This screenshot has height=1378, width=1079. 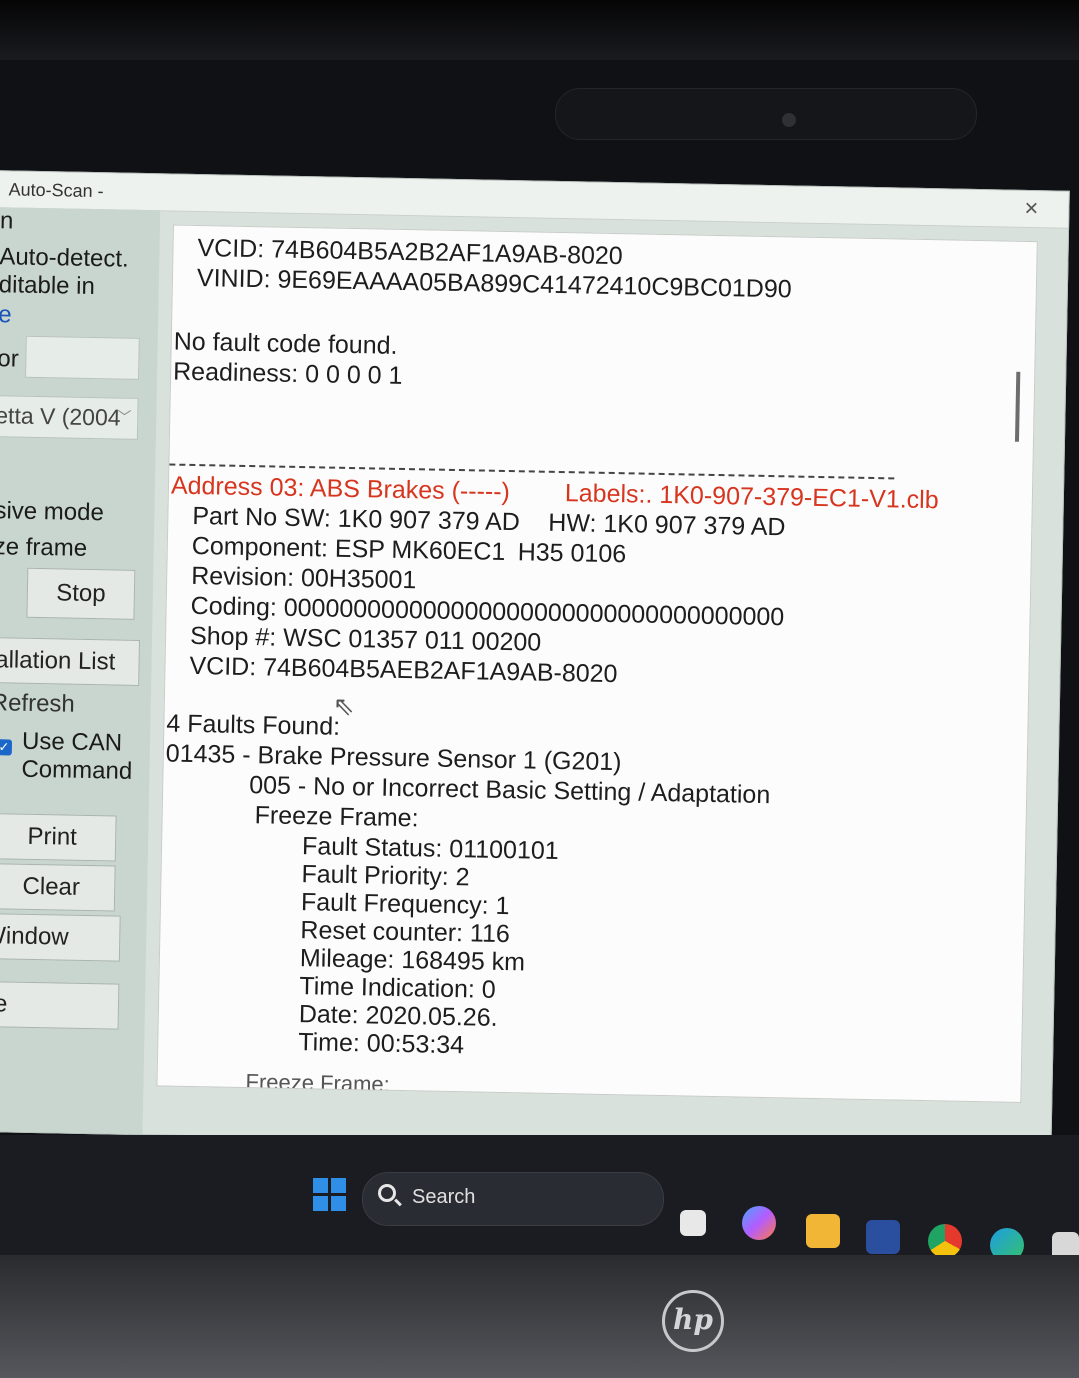 What do you see at coordinates (6, 315) in the screenshot?
I see `left-text-4: e` at bounding box center [6, 315].